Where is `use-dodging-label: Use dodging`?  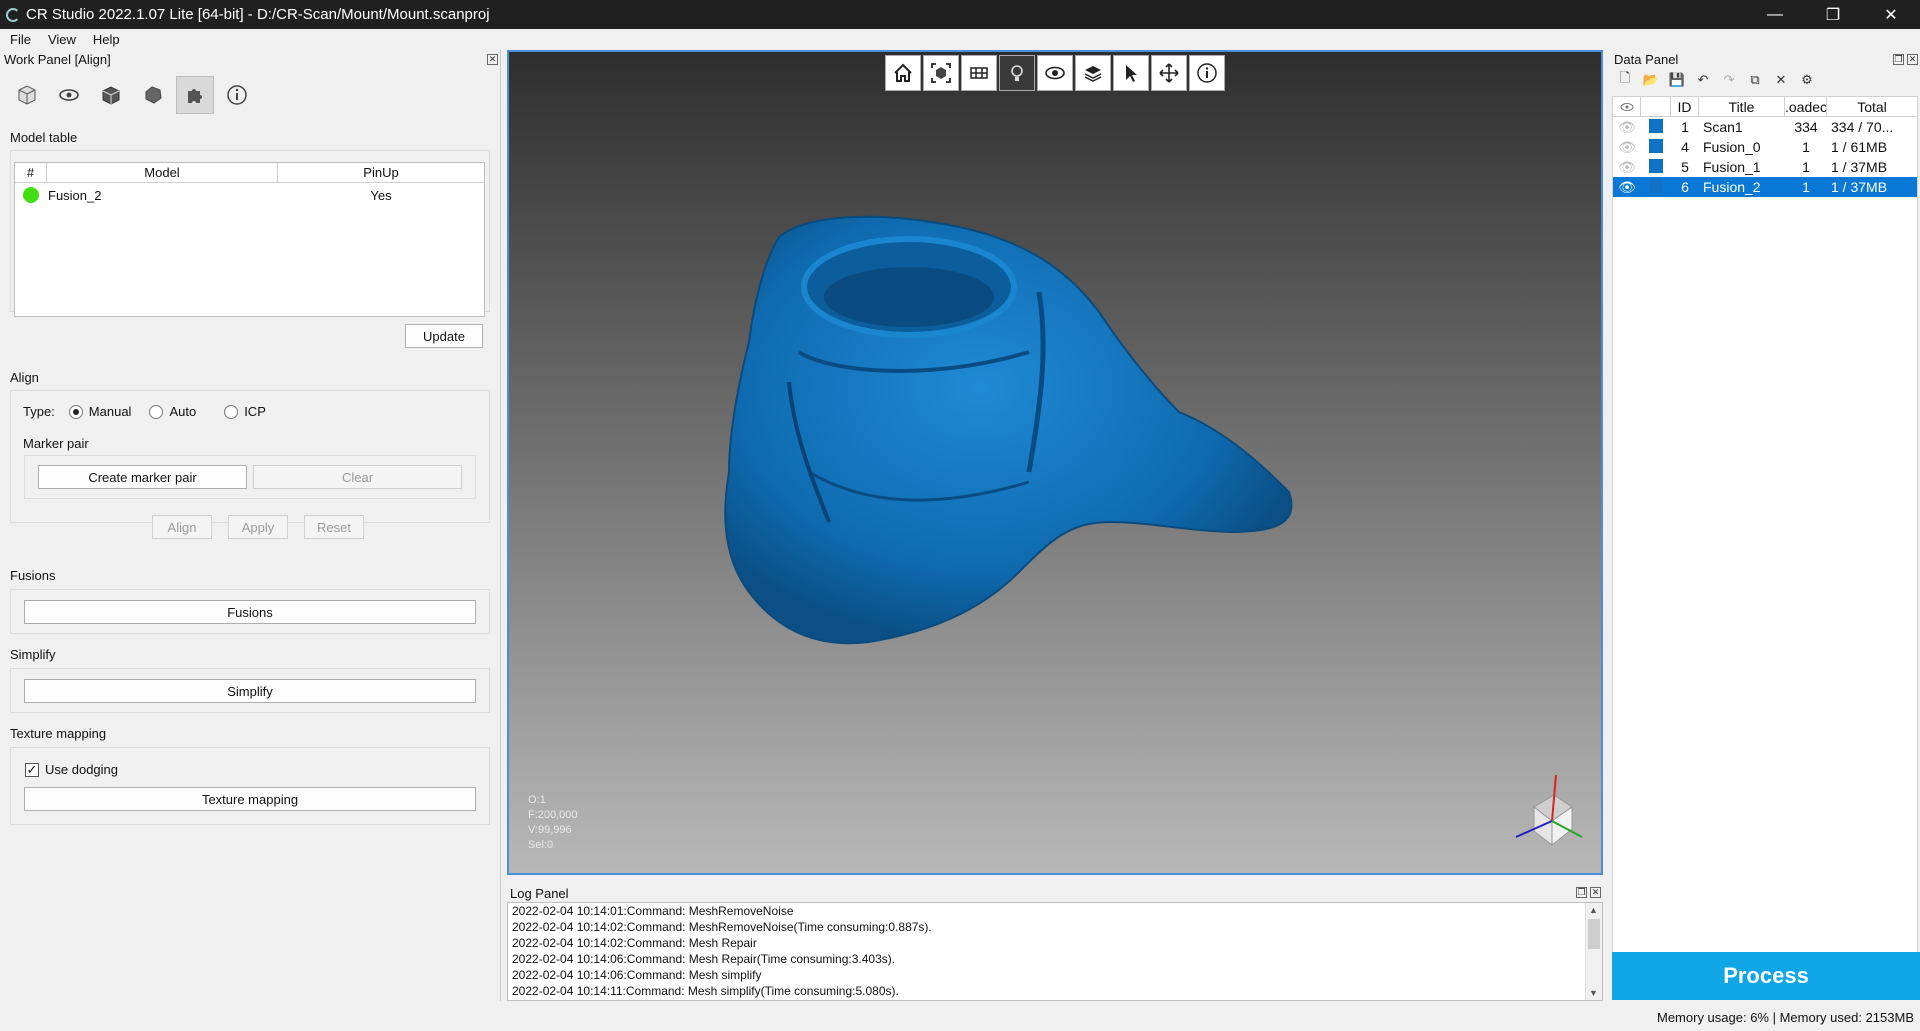
use-dodging-label: Use dodging is located at coordinates (81, 769).